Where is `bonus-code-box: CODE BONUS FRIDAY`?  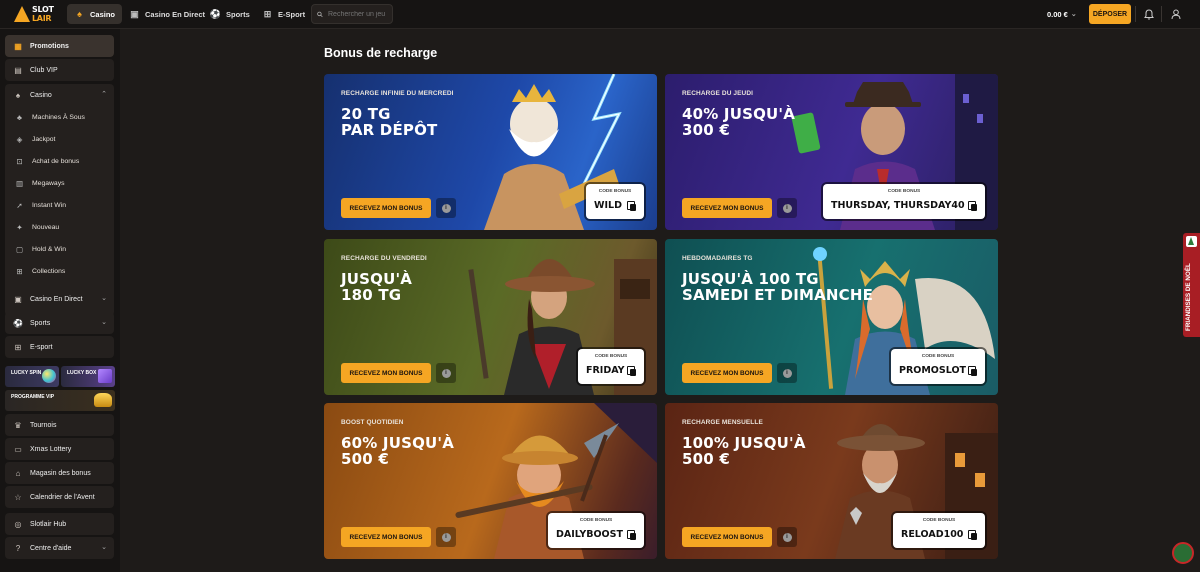
bonus-code-box: CODE BONUS FRIDAY is located at coordinates (611, 366).